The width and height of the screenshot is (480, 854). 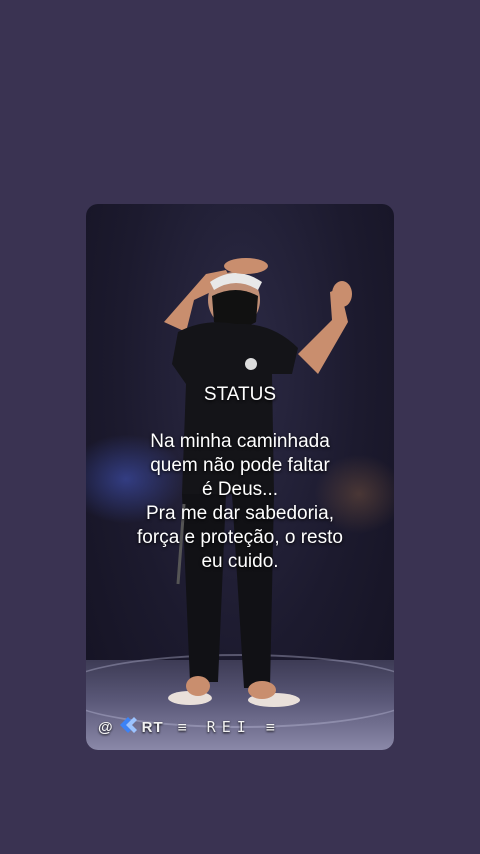 What do you see at coordinates (198, 686) in the screenshot?
I see `left-foot` at bounding box center [198, 686].